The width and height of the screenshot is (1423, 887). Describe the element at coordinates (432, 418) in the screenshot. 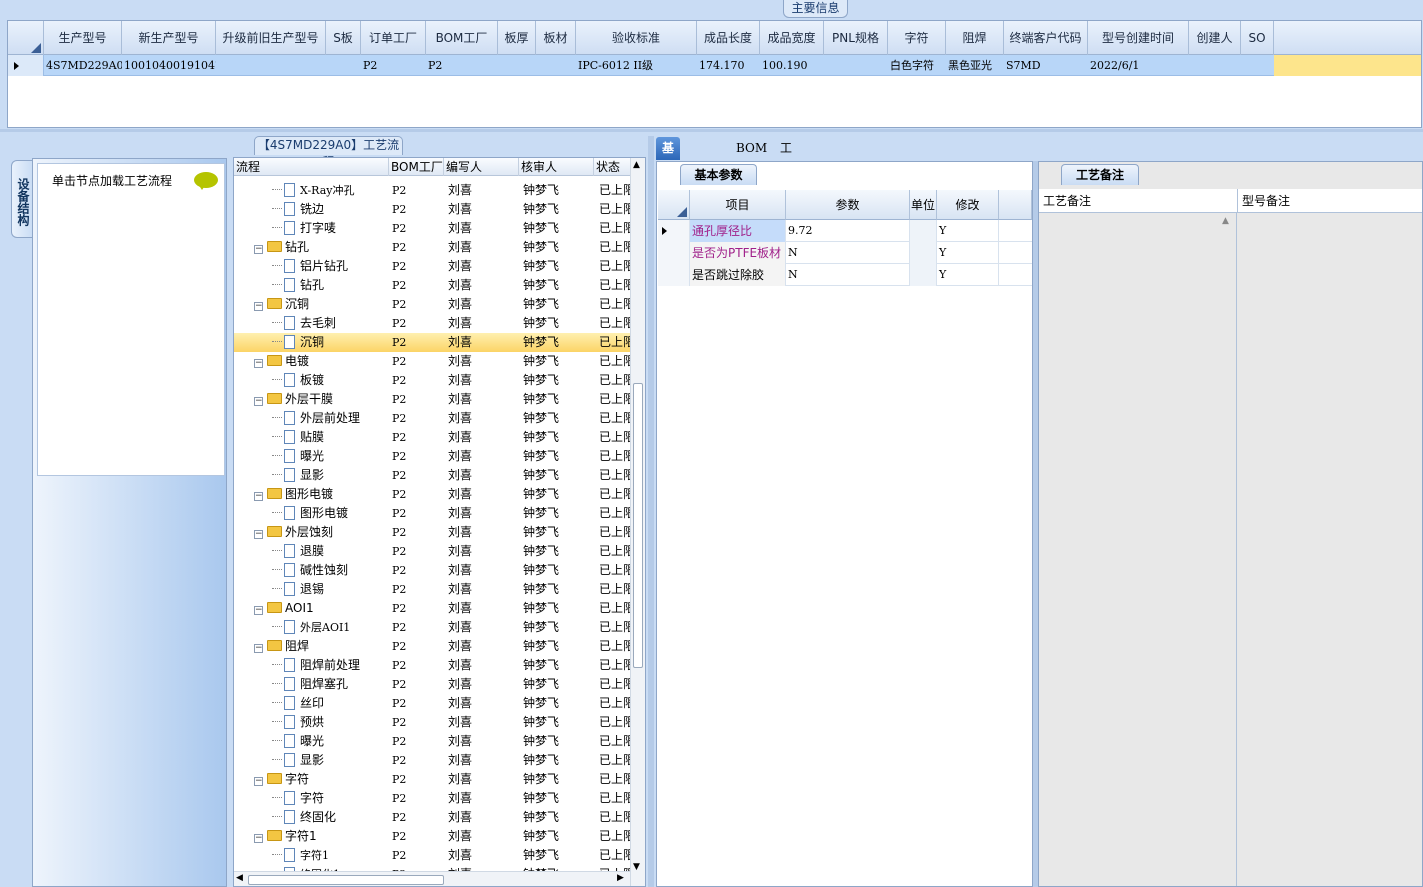

I see `tree-row: 外层前处理 P2 刘喜 钟梦飞 已上限` at that location.